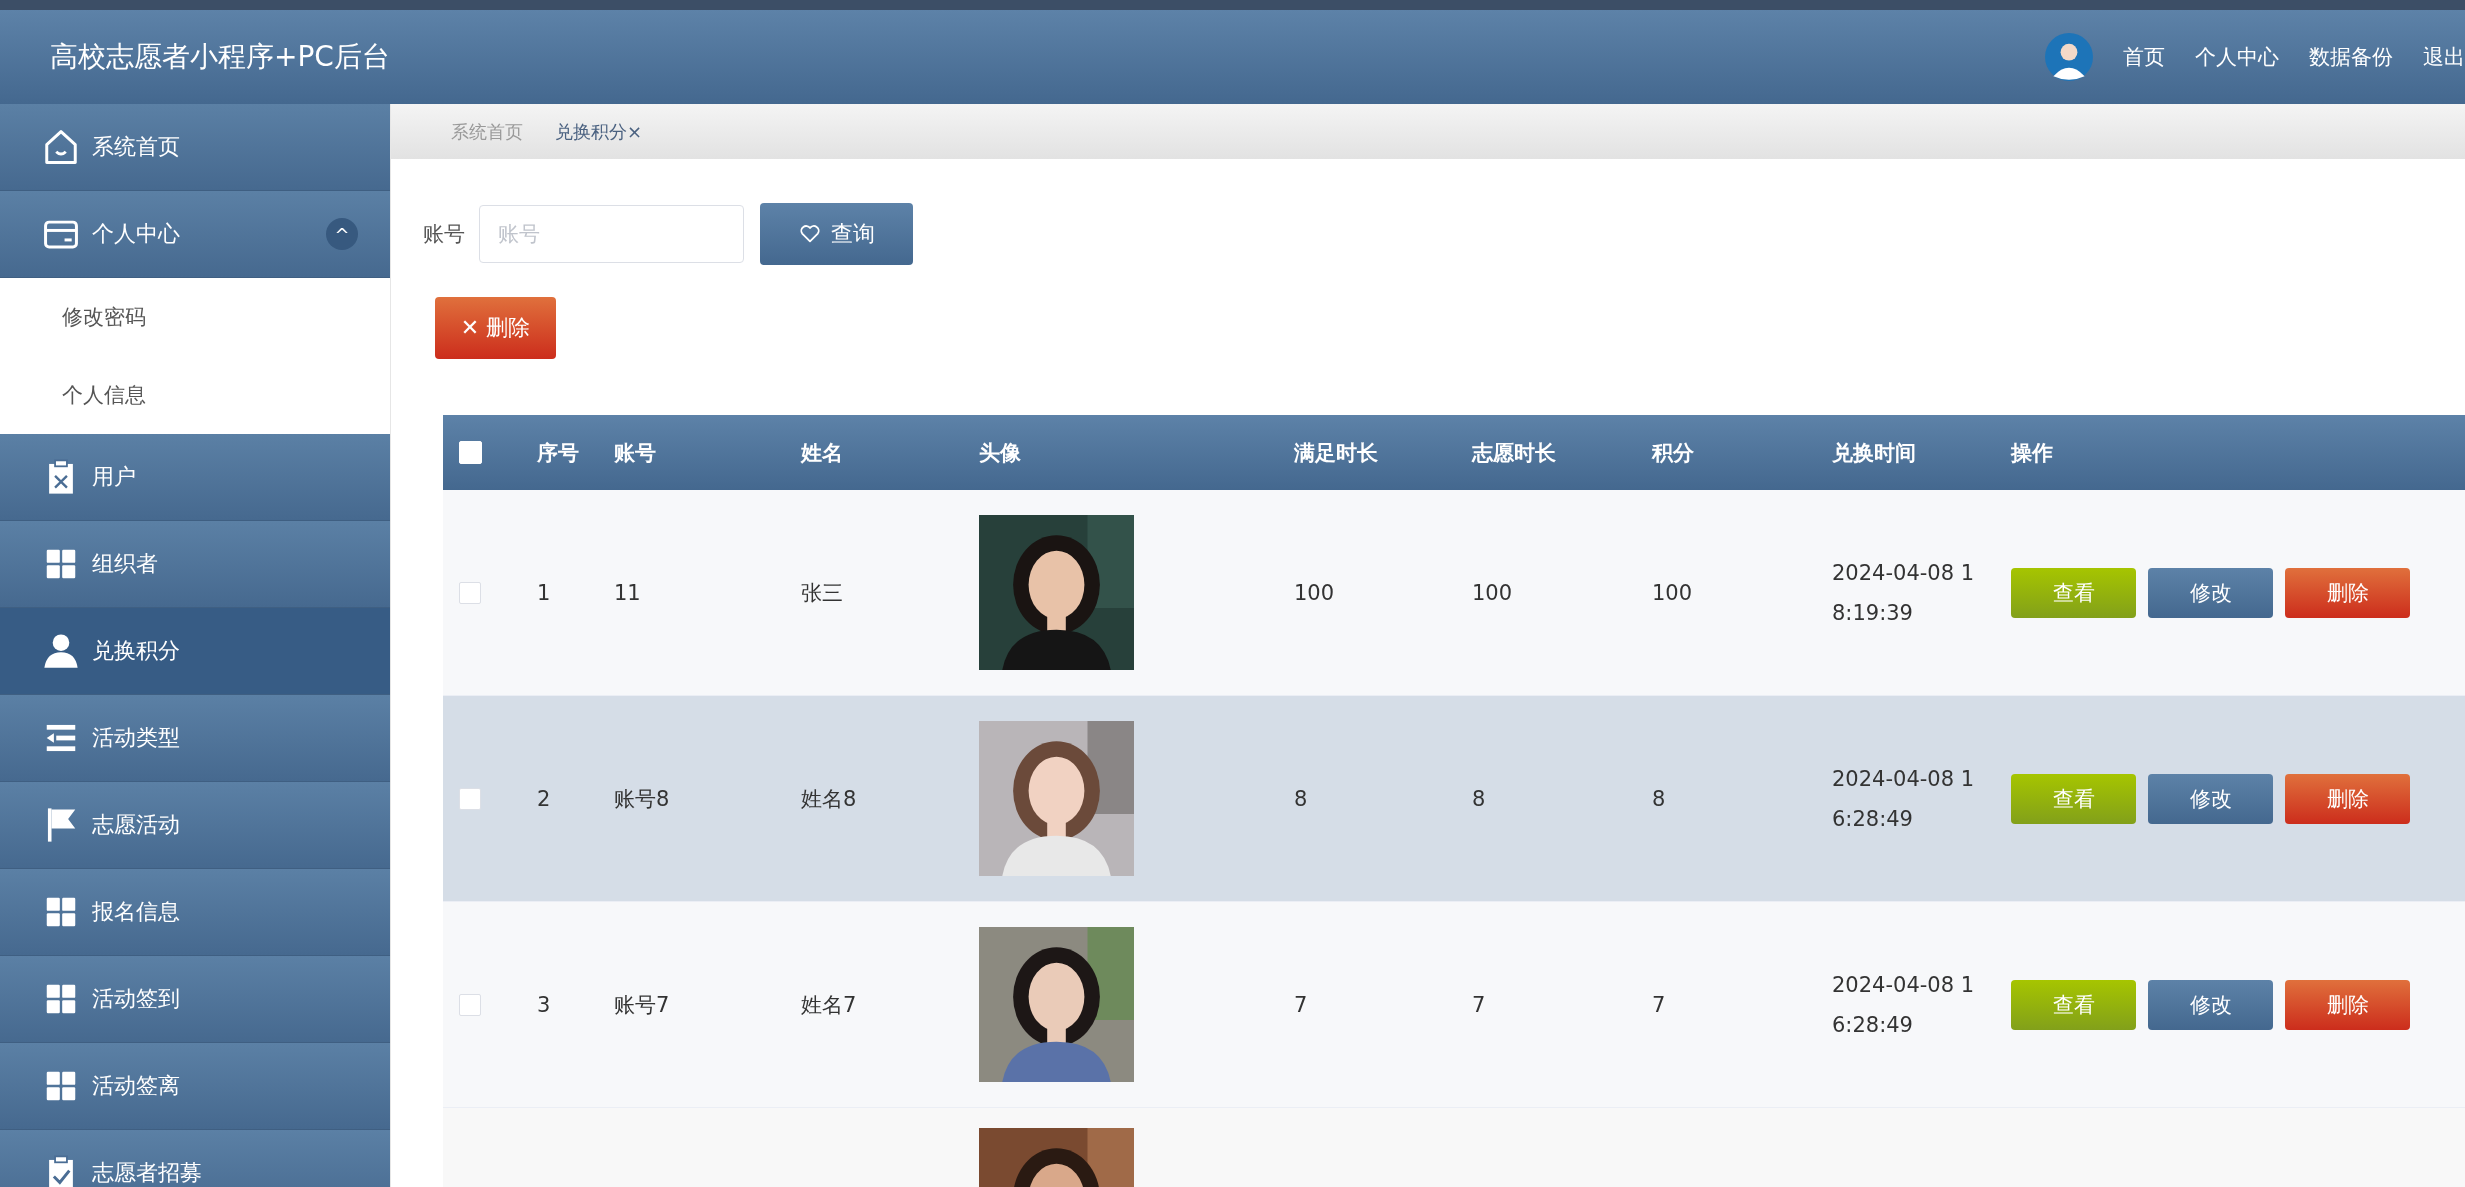 This screenshot has width=2465, height=1187. Describe the element at coordinates (829, 1005) in the screenshot. I see `table-cell-text: 姓名7` at that location.